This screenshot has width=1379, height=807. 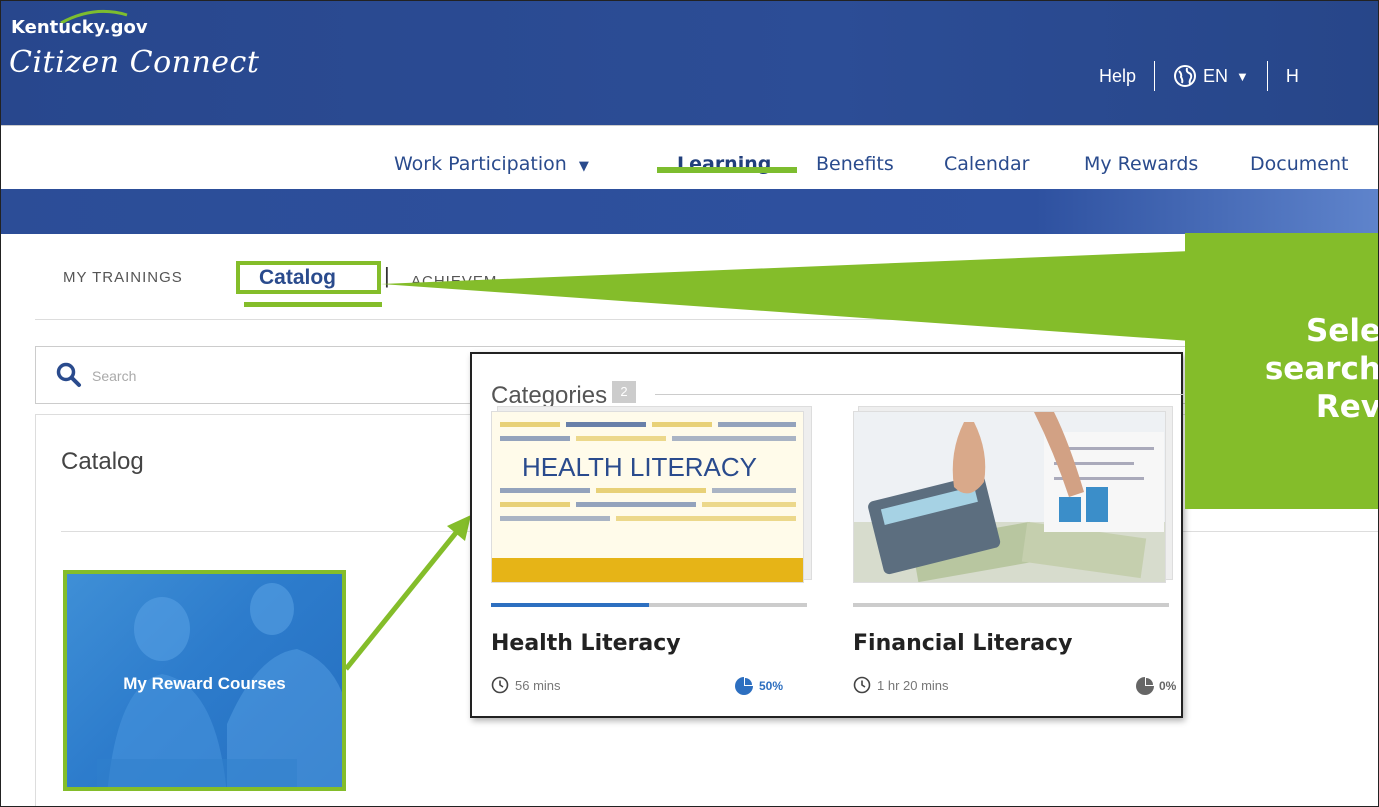 What do you see at coordinates (123, 277) in the screenshot?
I see `tab-my-trainings: MY TRAININGS` at bounding box center [123, 277].